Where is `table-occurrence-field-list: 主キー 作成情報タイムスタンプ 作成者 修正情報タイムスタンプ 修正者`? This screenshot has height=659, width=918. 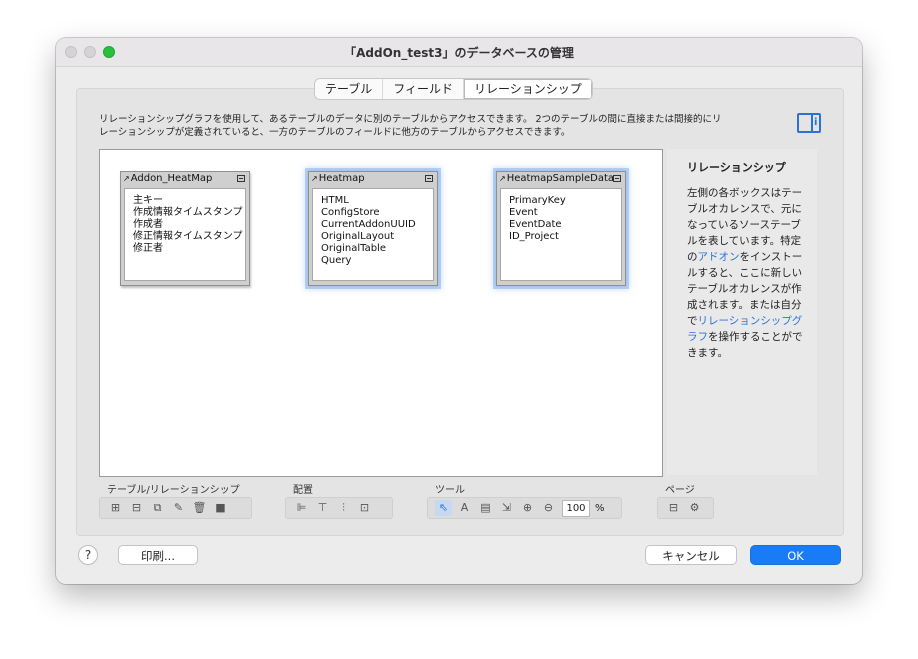
table-occurrence-field-list: 主キー 作成情報タイムスタンプ 作成者 修正情報タイムスタンプ 修正者 is located at coordinates (185, 234).